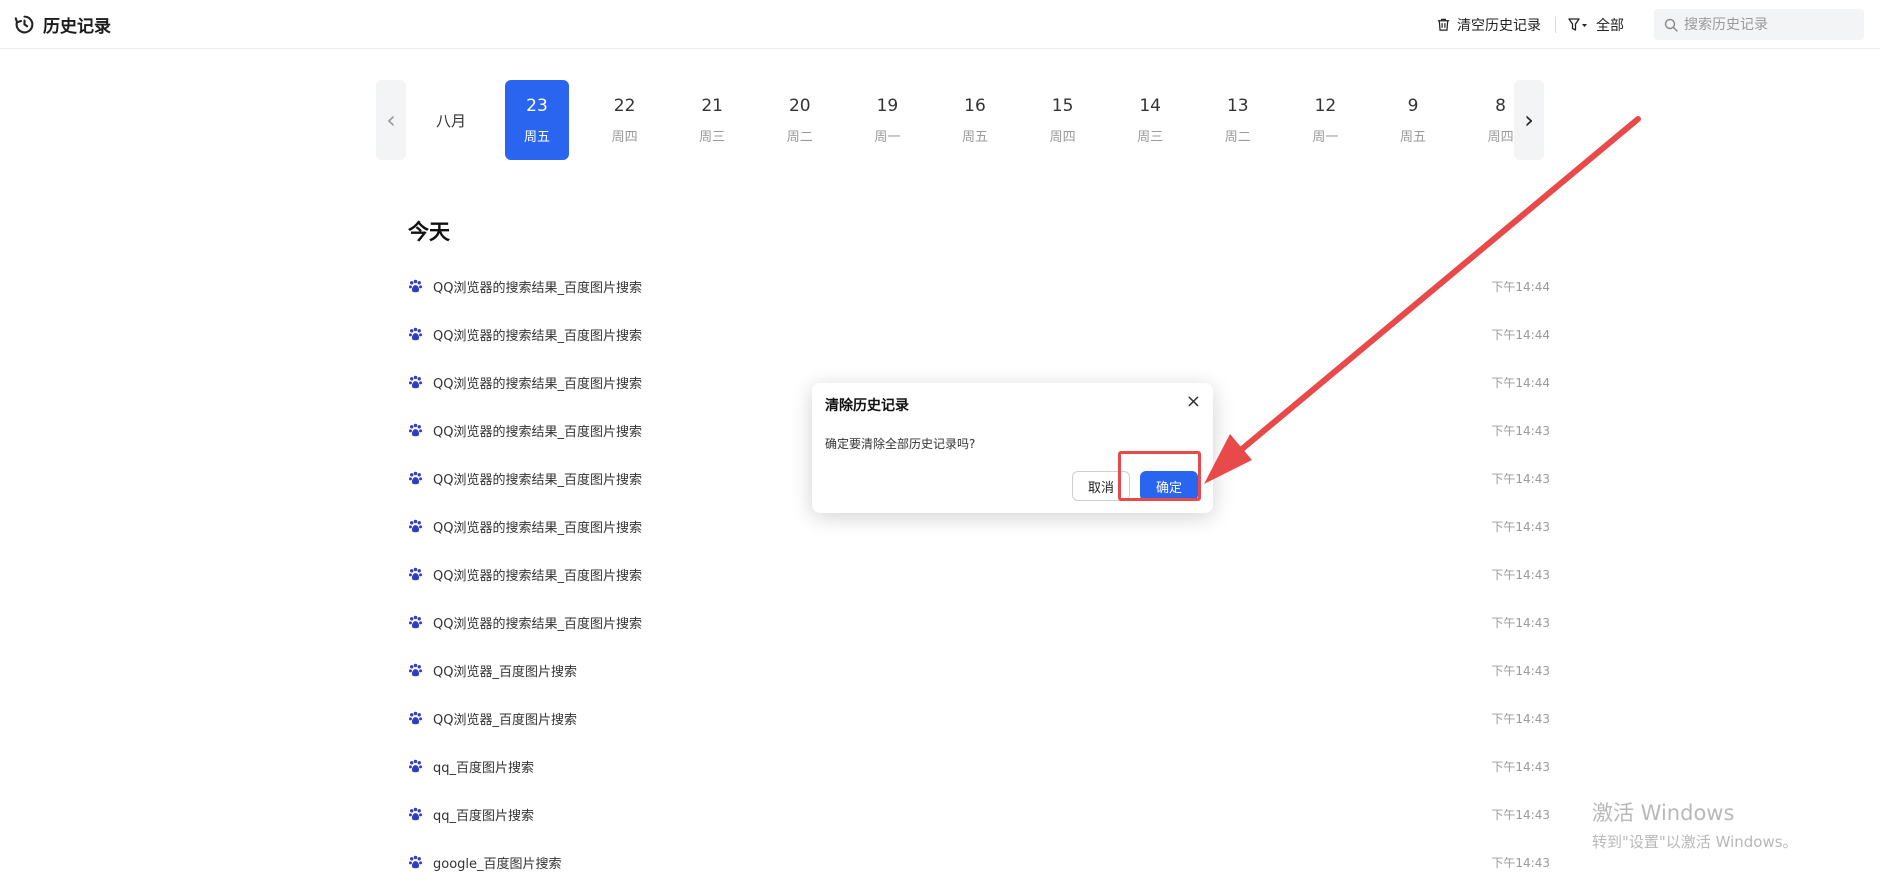  I want to click on filter-dropdown: 全部, so click(1596, 25).